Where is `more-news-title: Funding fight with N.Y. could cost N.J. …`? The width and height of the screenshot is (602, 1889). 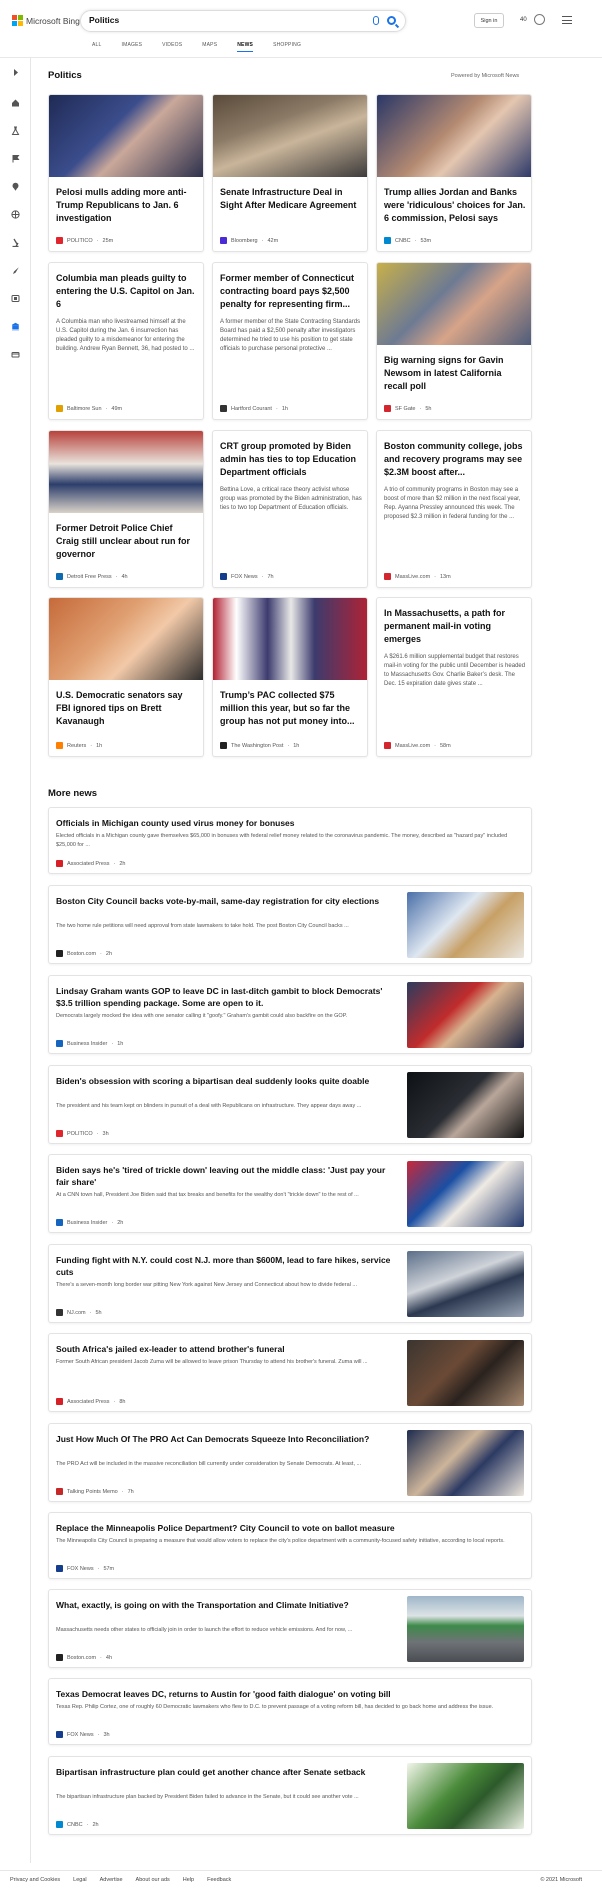
more-news-title: Funding fight with N.Y. could cost N.J. … is located at coordinates (226, 1266).